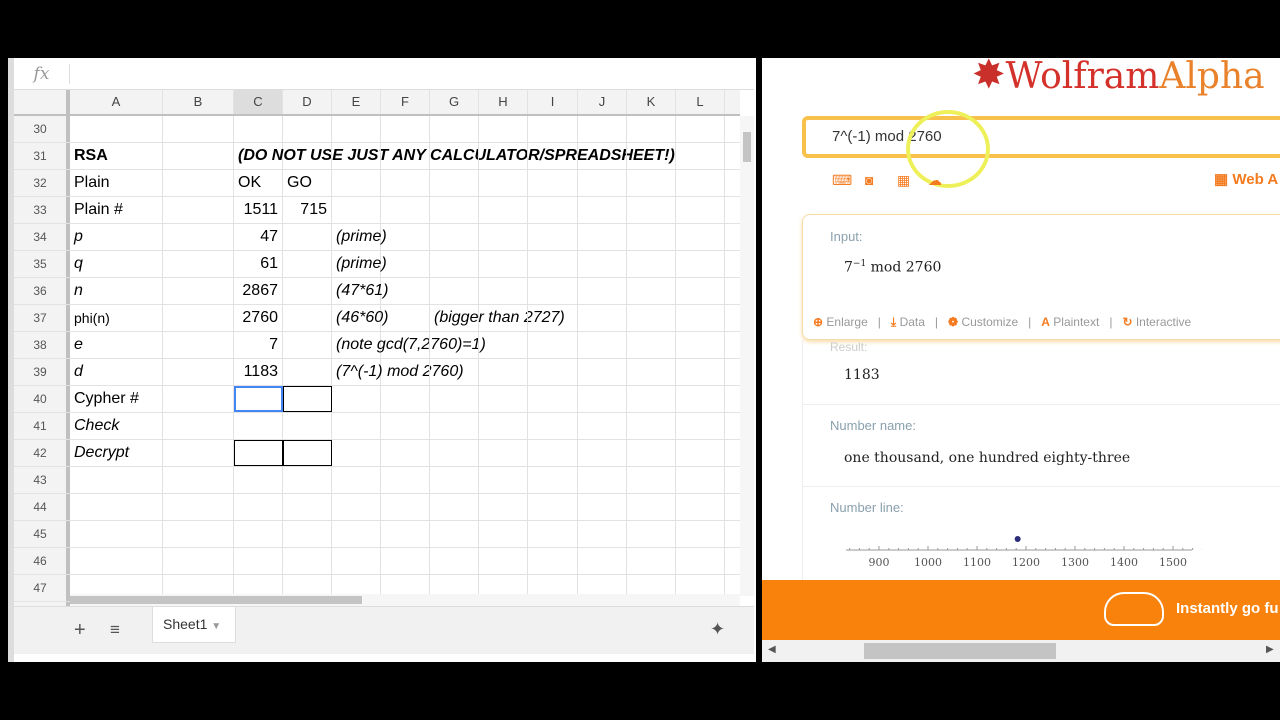  I want to click on cell-H45, so click(503, 534).